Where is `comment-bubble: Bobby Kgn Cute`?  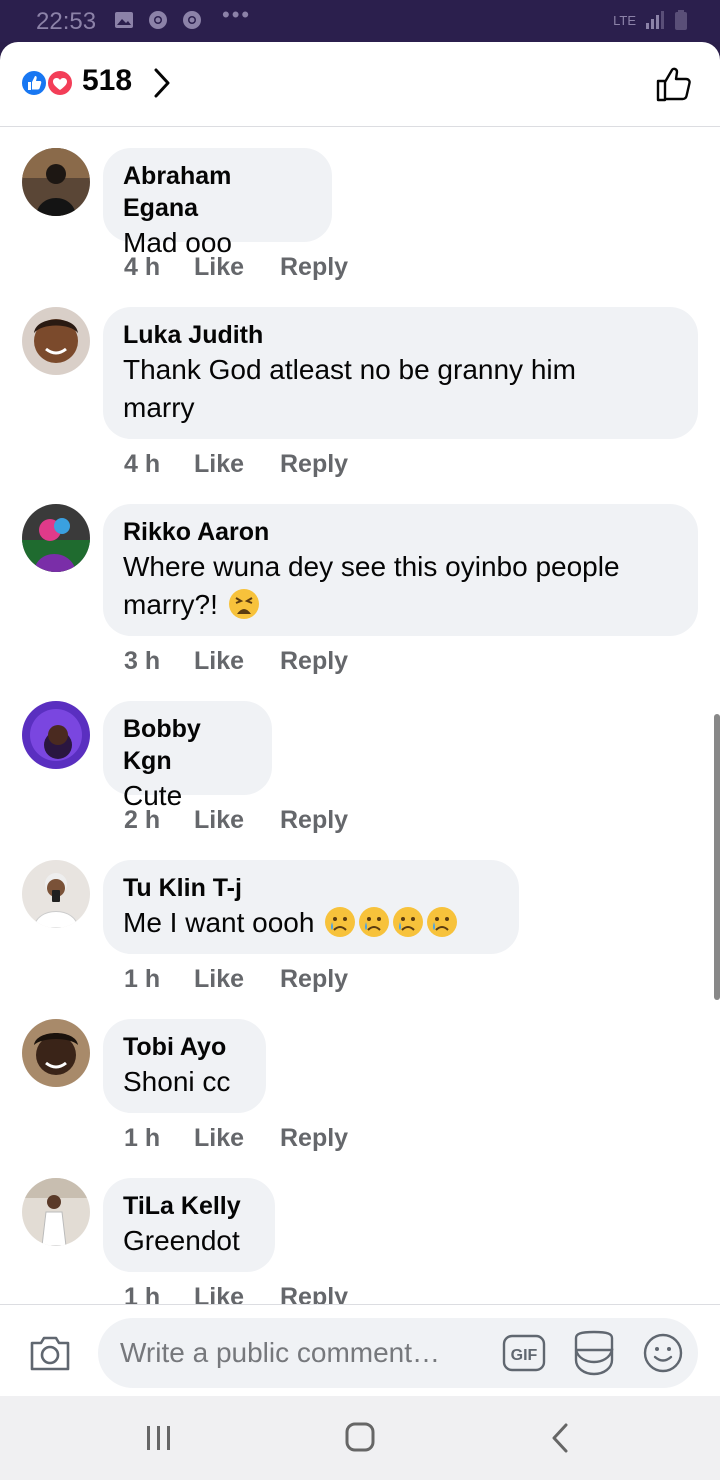 comment-bubble: Bobby Kgn Cute is located at coordinates (187, 756).